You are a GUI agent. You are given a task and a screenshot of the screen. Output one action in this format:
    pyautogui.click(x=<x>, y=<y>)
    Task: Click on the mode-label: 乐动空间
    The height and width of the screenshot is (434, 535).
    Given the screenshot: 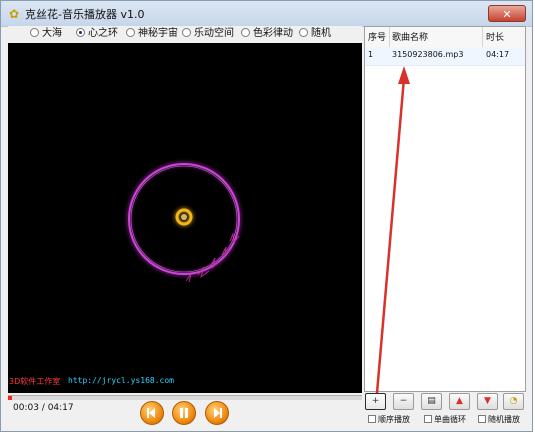 What is the action you would take?
    pyautogui.click(x=214, y=33)
    